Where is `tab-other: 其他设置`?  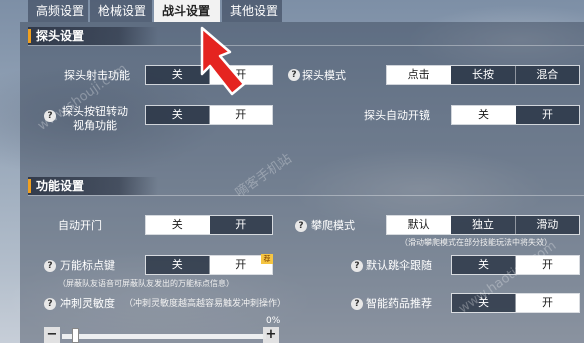
tab-other: 其他设置 is located at coordinates (252, 11).